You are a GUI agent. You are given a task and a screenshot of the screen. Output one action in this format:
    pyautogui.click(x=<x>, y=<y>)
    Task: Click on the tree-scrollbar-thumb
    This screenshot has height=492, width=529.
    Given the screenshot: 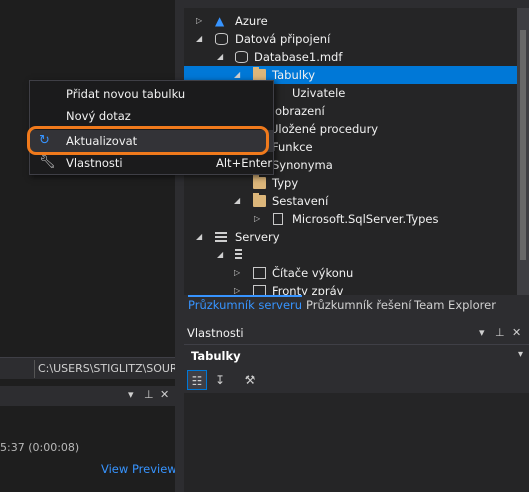 What is the action you would take?
    pyautogui.click(x=523, y=145)
    